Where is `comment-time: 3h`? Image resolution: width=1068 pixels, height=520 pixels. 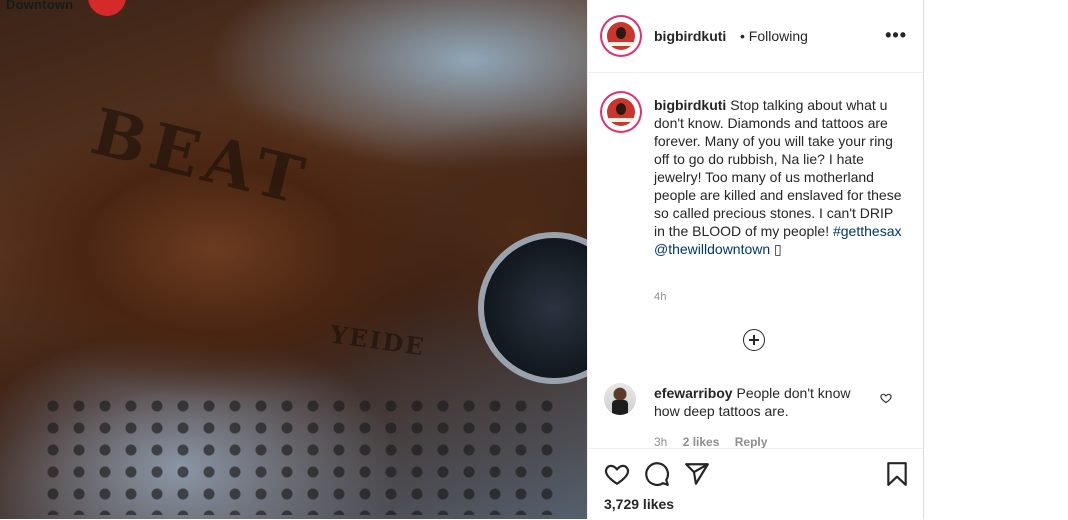 comment-time: 3h is located at coordinates (660, 442).